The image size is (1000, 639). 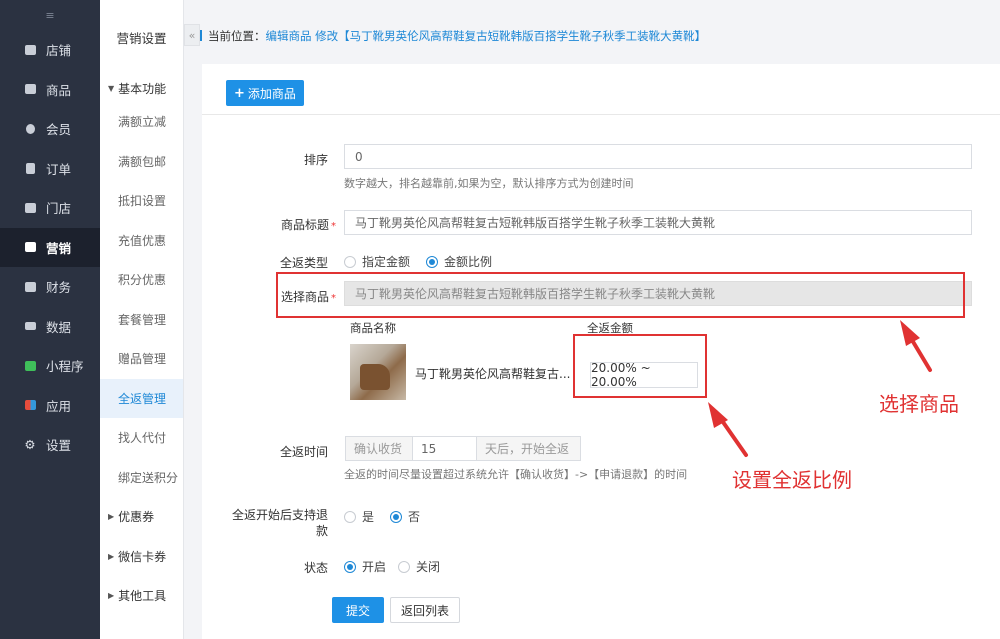 I want to click on annotation-box-ratio, so click(x=640, y=366).